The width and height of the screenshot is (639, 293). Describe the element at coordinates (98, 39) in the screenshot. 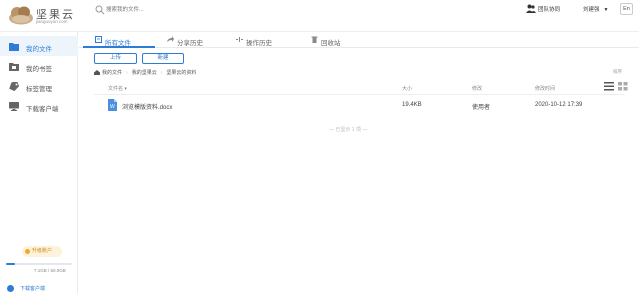

I see `files-icon` at that location.